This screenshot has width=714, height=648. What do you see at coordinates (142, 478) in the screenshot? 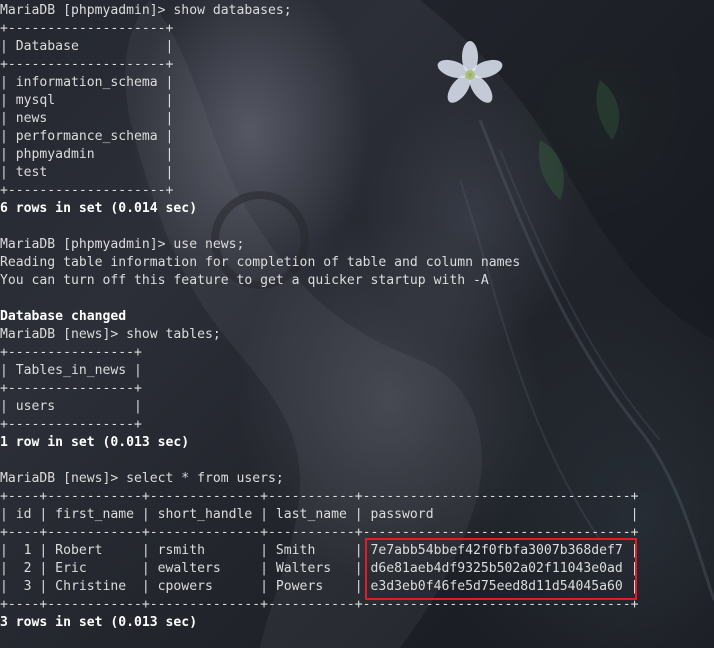
I see `terminal-line: MariaDB [news]> select * from users;` at bounding box center [142, 478].